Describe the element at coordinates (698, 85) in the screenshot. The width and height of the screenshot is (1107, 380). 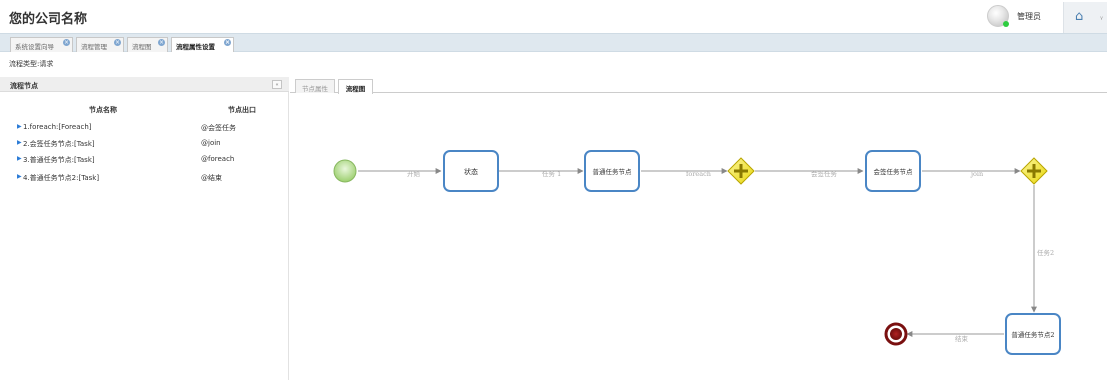
I see `detail-tab-strip: 节点属性 流程图` at that location.